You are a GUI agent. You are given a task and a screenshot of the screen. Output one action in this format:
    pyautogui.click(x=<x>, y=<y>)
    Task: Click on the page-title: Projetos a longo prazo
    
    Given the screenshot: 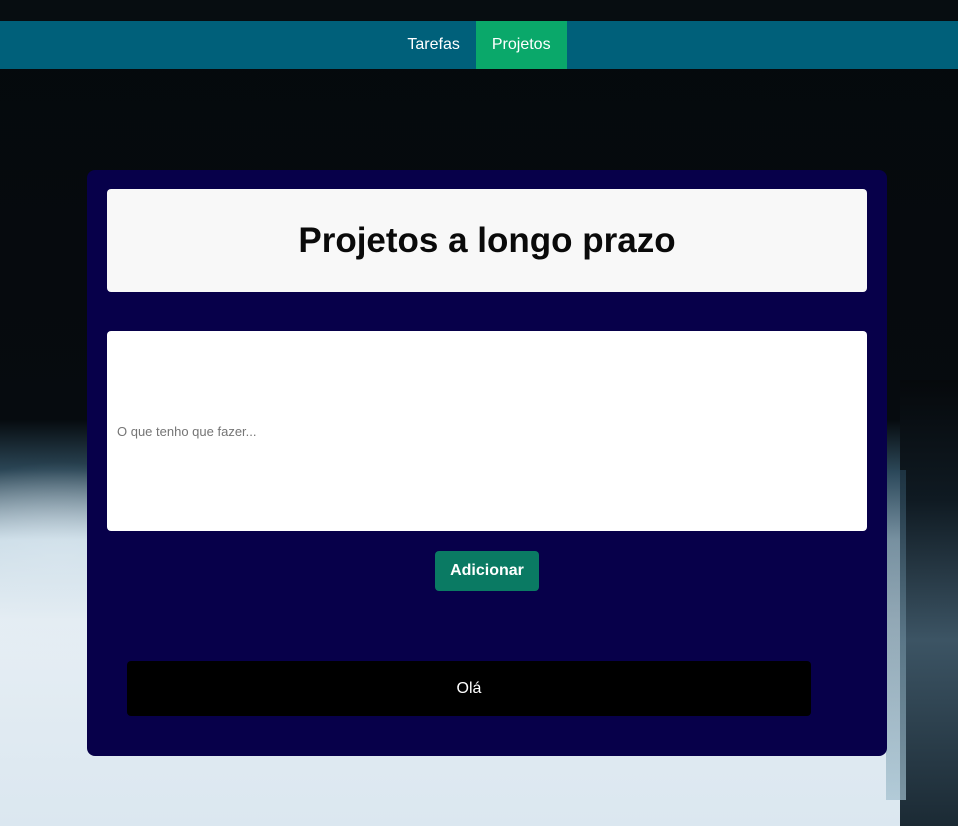 What is the action you would take?
    pyautogui.click(x=487, y=240)
    